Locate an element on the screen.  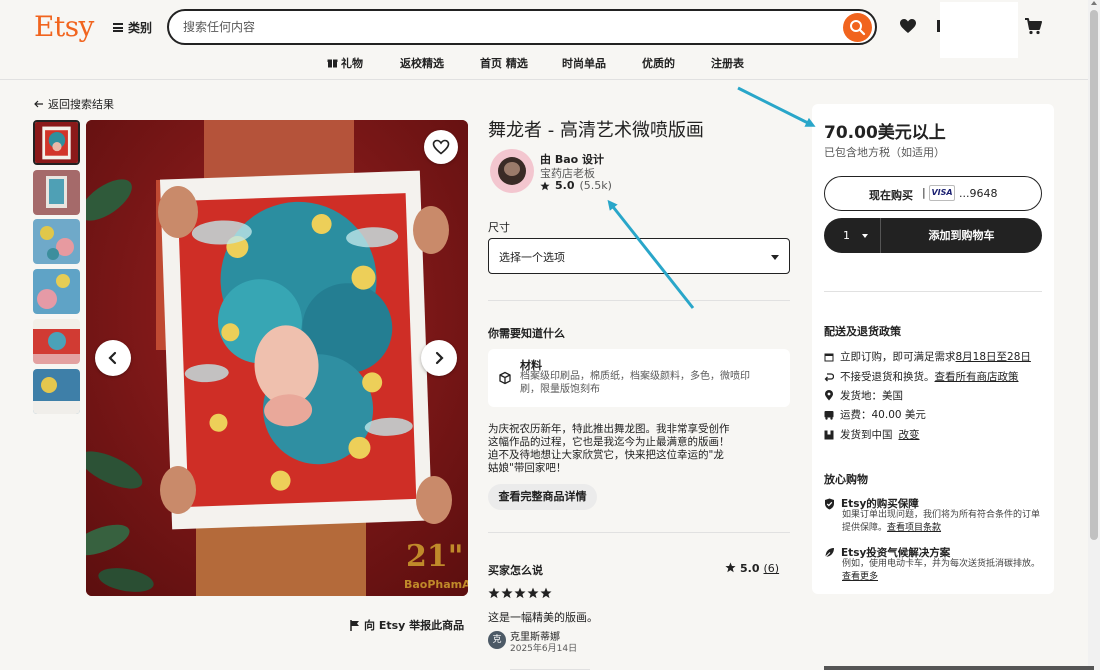
quantity-value: 1 is located at coordinates (846, 235).